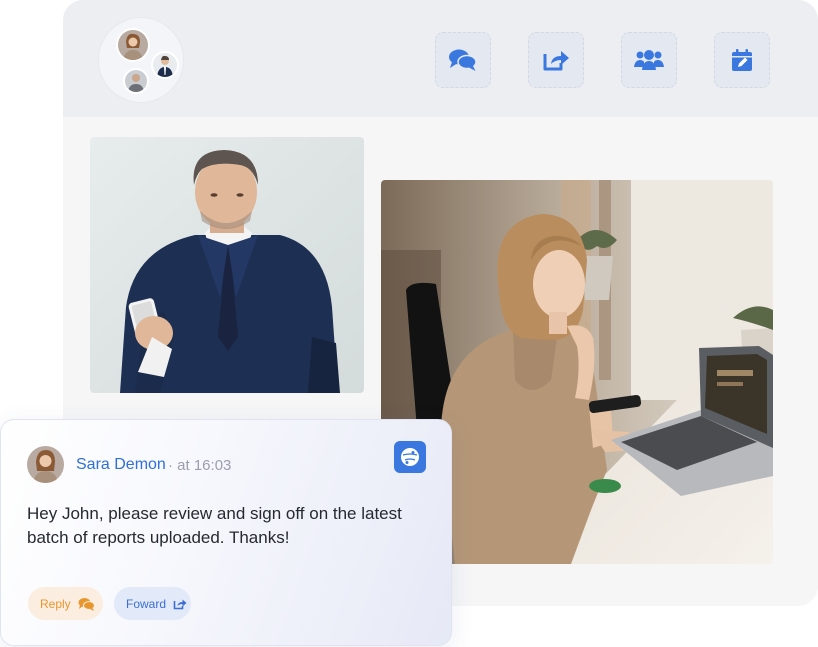  I want to click on share-button, so click(556, 60).